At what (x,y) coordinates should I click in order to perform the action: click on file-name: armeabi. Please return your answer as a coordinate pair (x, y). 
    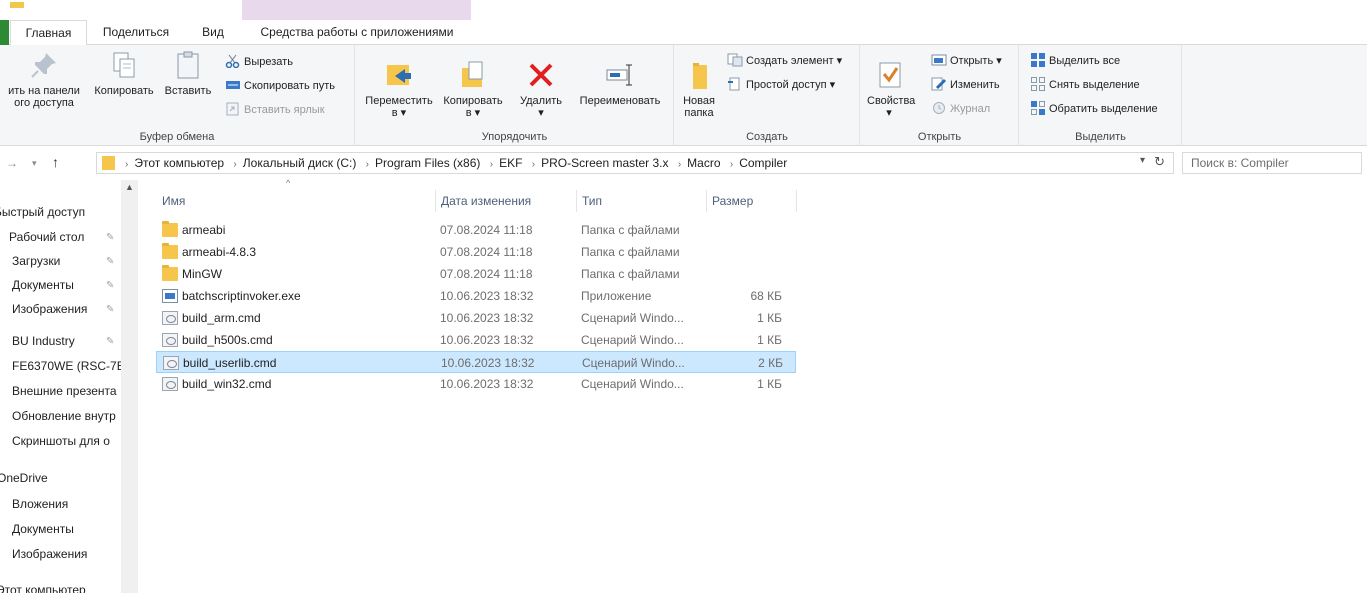
    Looking at the image, I should click on (204, 230).